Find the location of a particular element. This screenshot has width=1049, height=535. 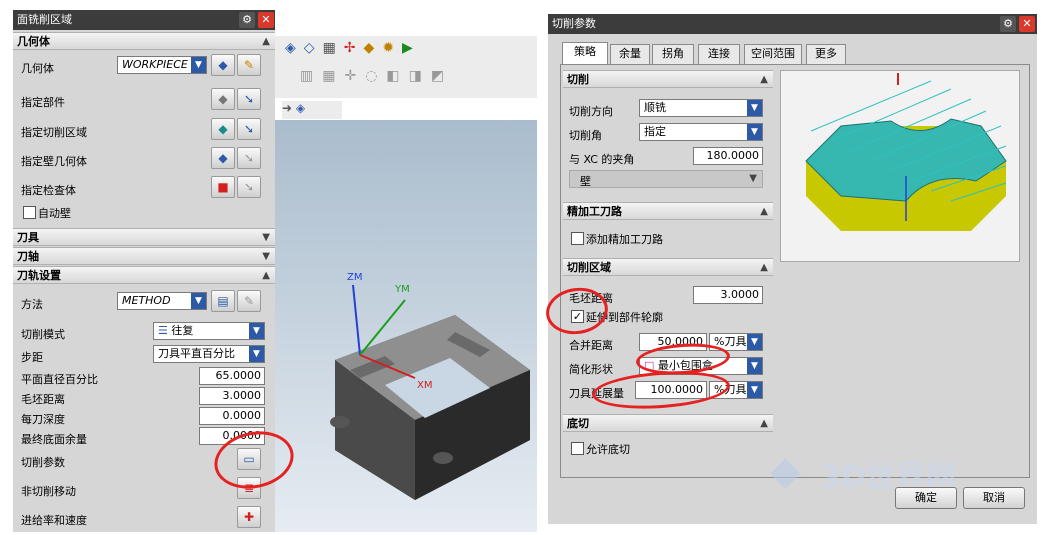

tab-more: 更多 is located at coordinates (826, 54).